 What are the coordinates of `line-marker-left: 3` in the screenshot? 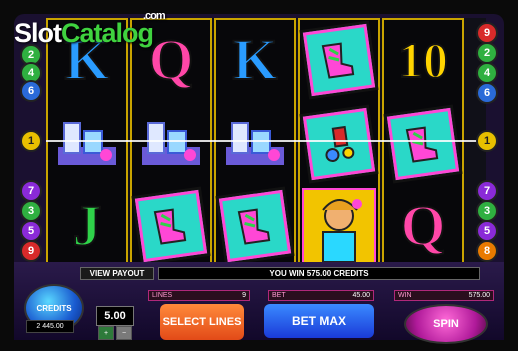 It's located at (31, 211).